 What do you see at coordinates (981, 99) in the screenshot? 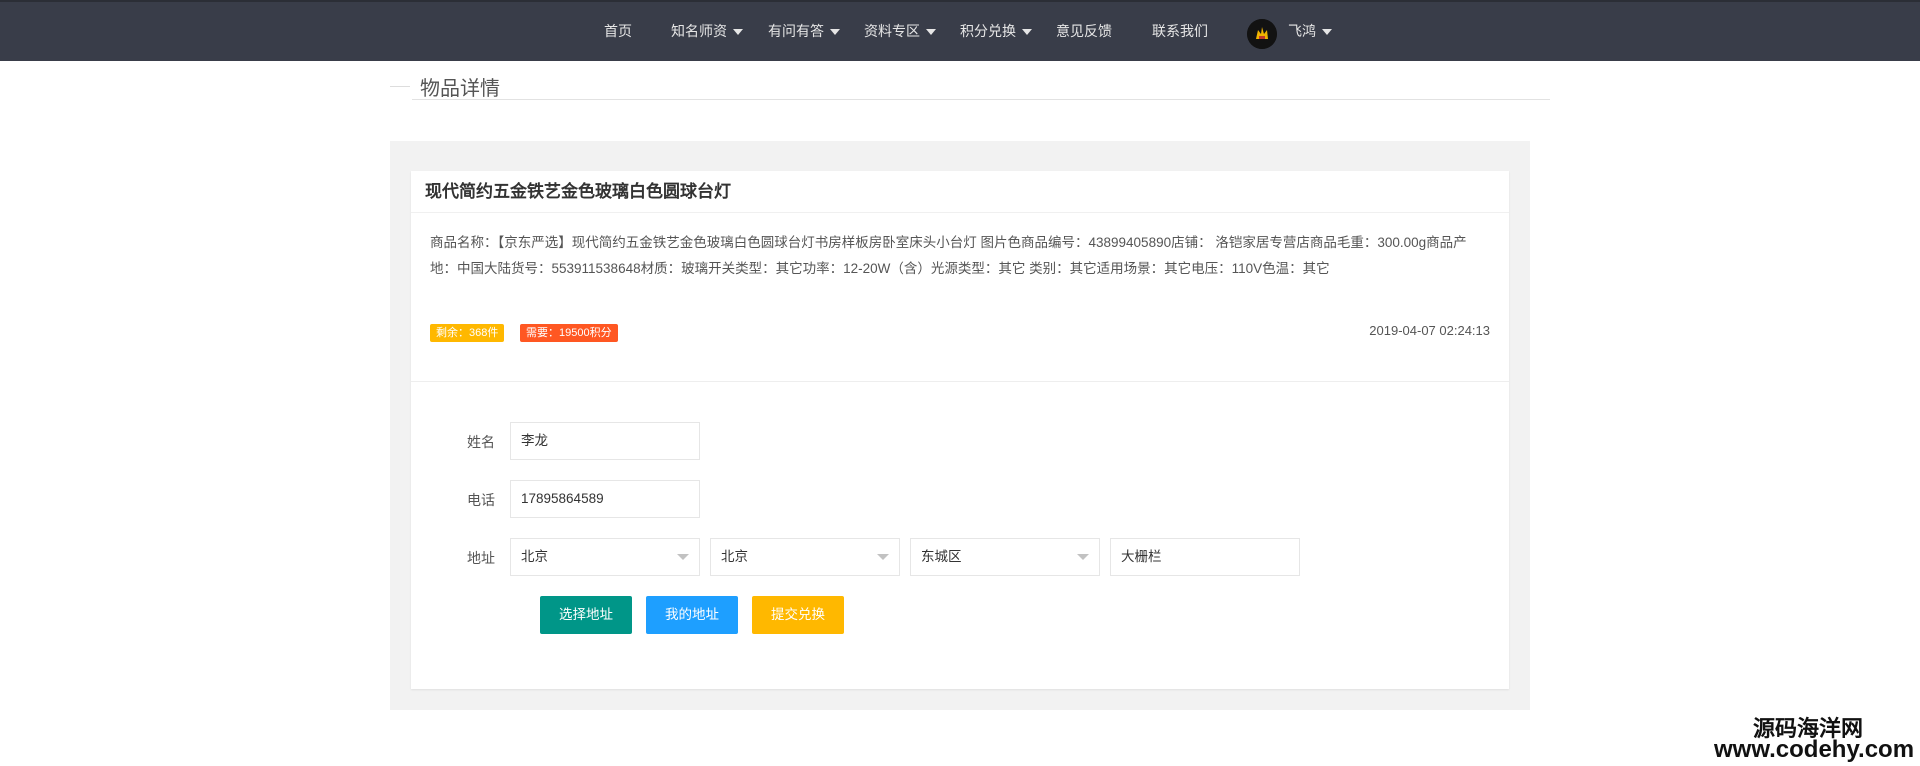
I see `section-divider` at bounding box center [981, 99].